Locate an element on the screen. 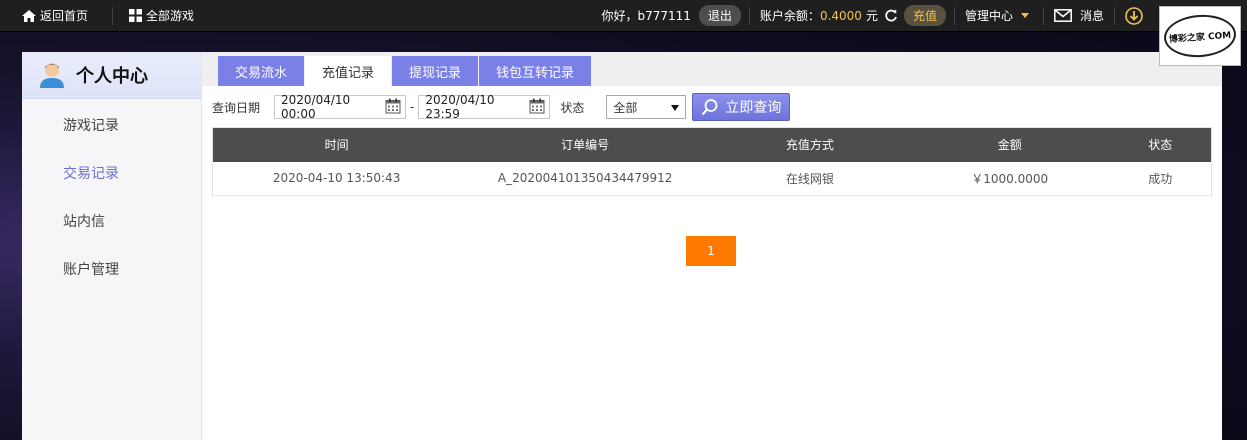  tab-wallet-transfer-records: 钱包互转记录 is located at coordinates (535, 71).